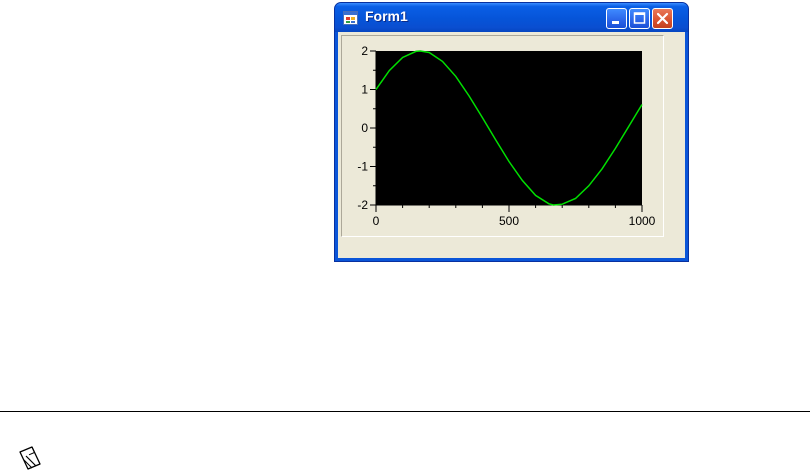 The width and height of the screenshot is (810, 475). I want to click on minimize-button, so click(616, 18).